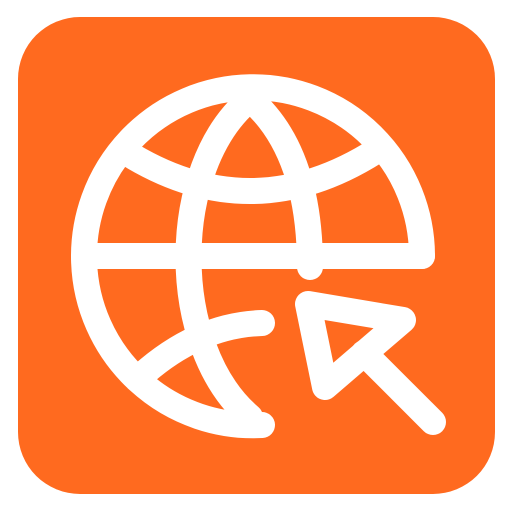 The height and width of the screenshot is (512, 512). What do you see at coordinates (398, 387) in the screenshot?
I see `cursor-tail` at bounding box center [398, 387].